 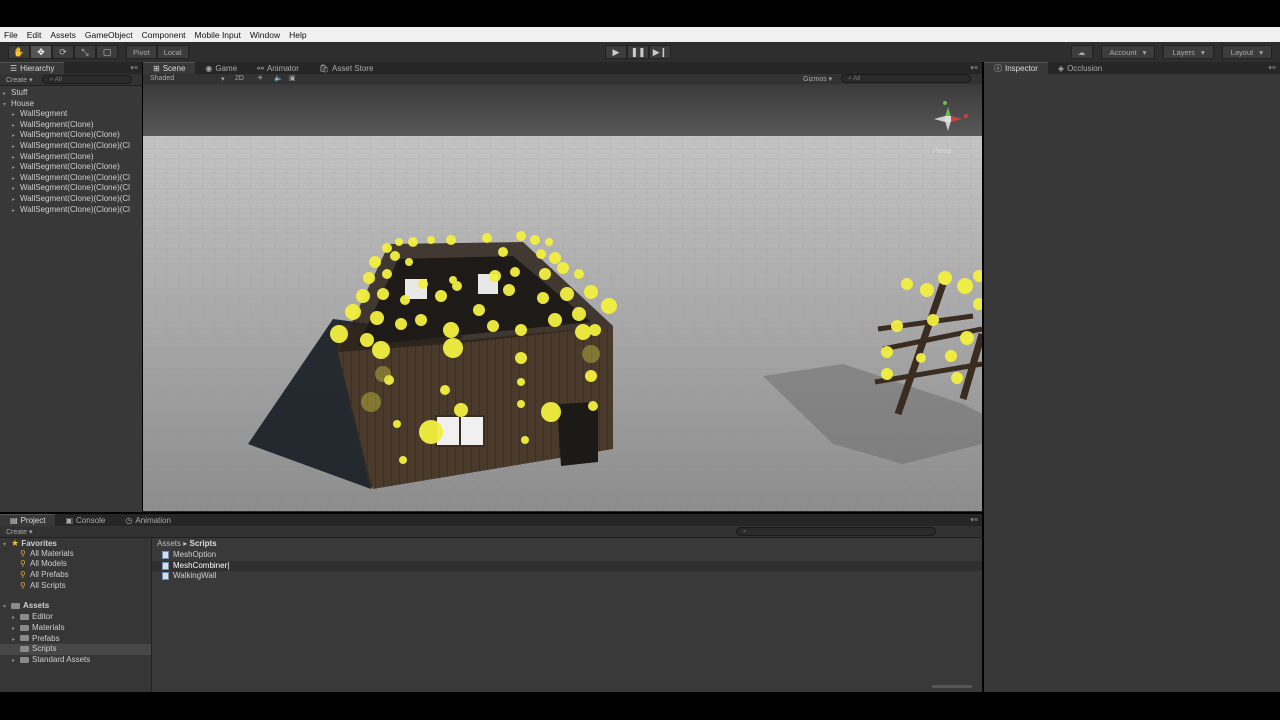 What do you see at coordinates (567, 566) in the screenshot?
I see `file-item-selected: MeshCombiner|` at bounding box center [567, 566].